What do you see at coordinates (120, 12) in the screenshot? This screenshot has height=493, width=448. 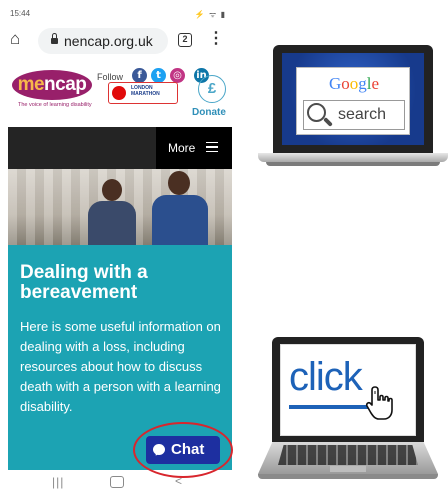 I see `status-bar: 15:44 ⚡ ᯤ ▮` at bounding box center [120, 12].